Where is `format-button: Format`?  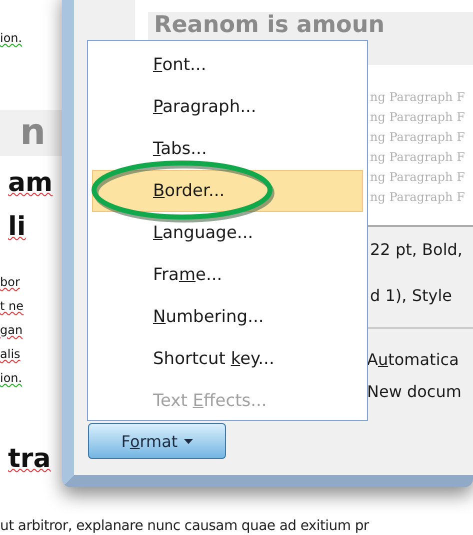
format-button: Format is located at coordinates (157, 441).